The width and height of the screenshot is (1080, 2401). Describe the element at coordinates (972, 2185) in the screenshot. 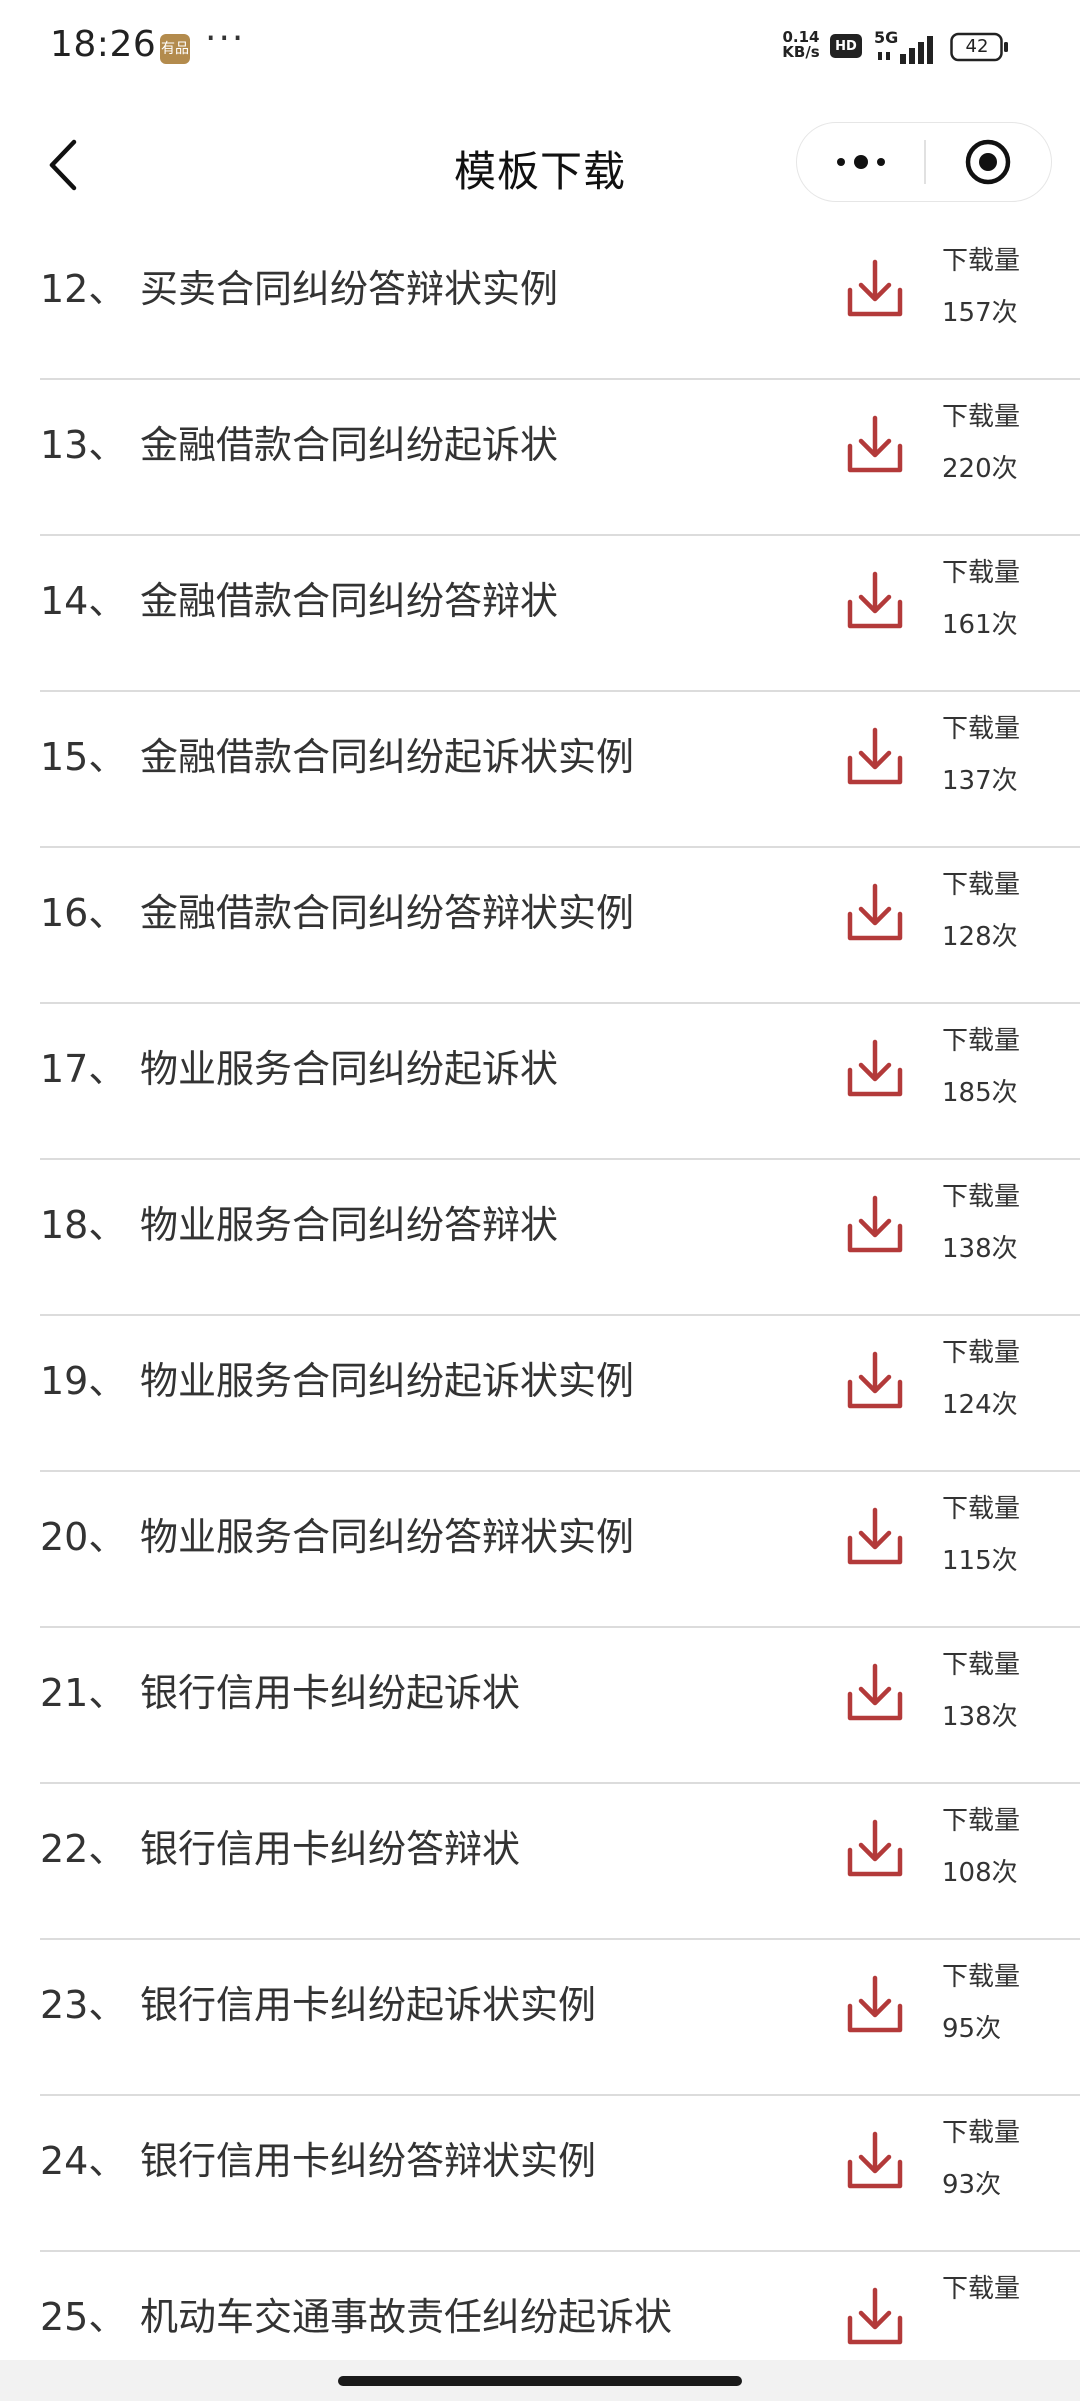

I see `download-count: 93次` at that location.